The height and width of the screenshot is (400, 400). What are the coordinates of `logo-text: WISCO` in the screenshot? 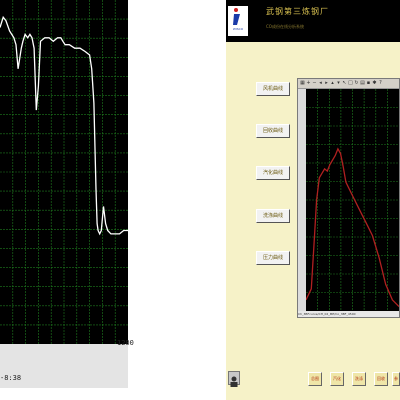 It's located at (238, 29).